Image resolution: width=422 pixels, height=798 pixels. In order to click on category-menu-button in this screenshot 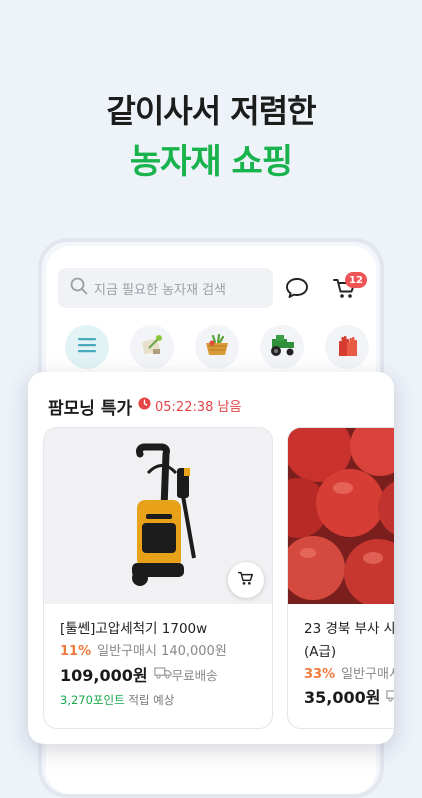, I will do `click(87, 347)`.